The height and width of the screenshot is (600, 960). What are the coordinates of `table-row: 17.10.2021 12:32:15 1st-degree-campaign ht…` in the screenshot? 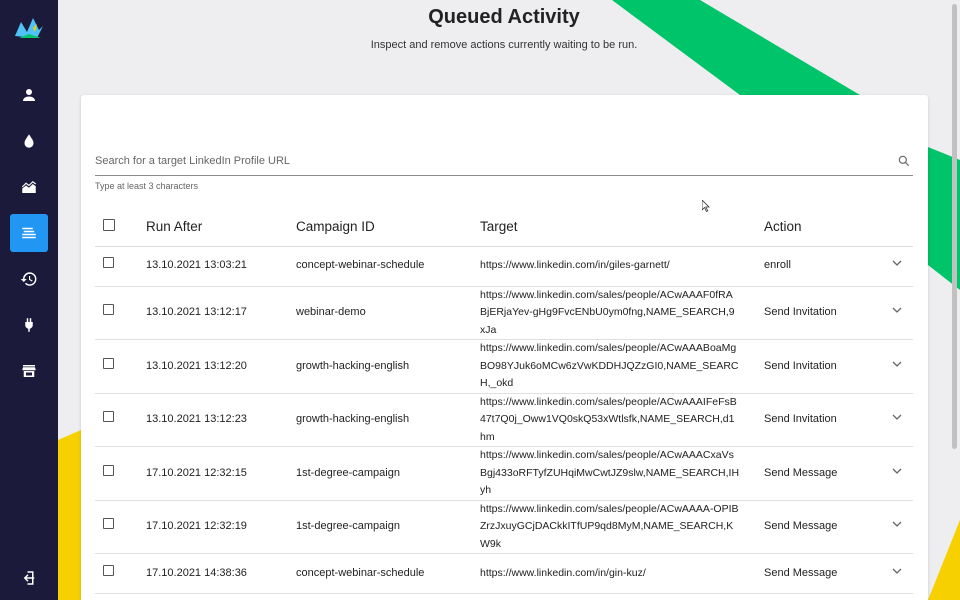 It's located at (504, 473).